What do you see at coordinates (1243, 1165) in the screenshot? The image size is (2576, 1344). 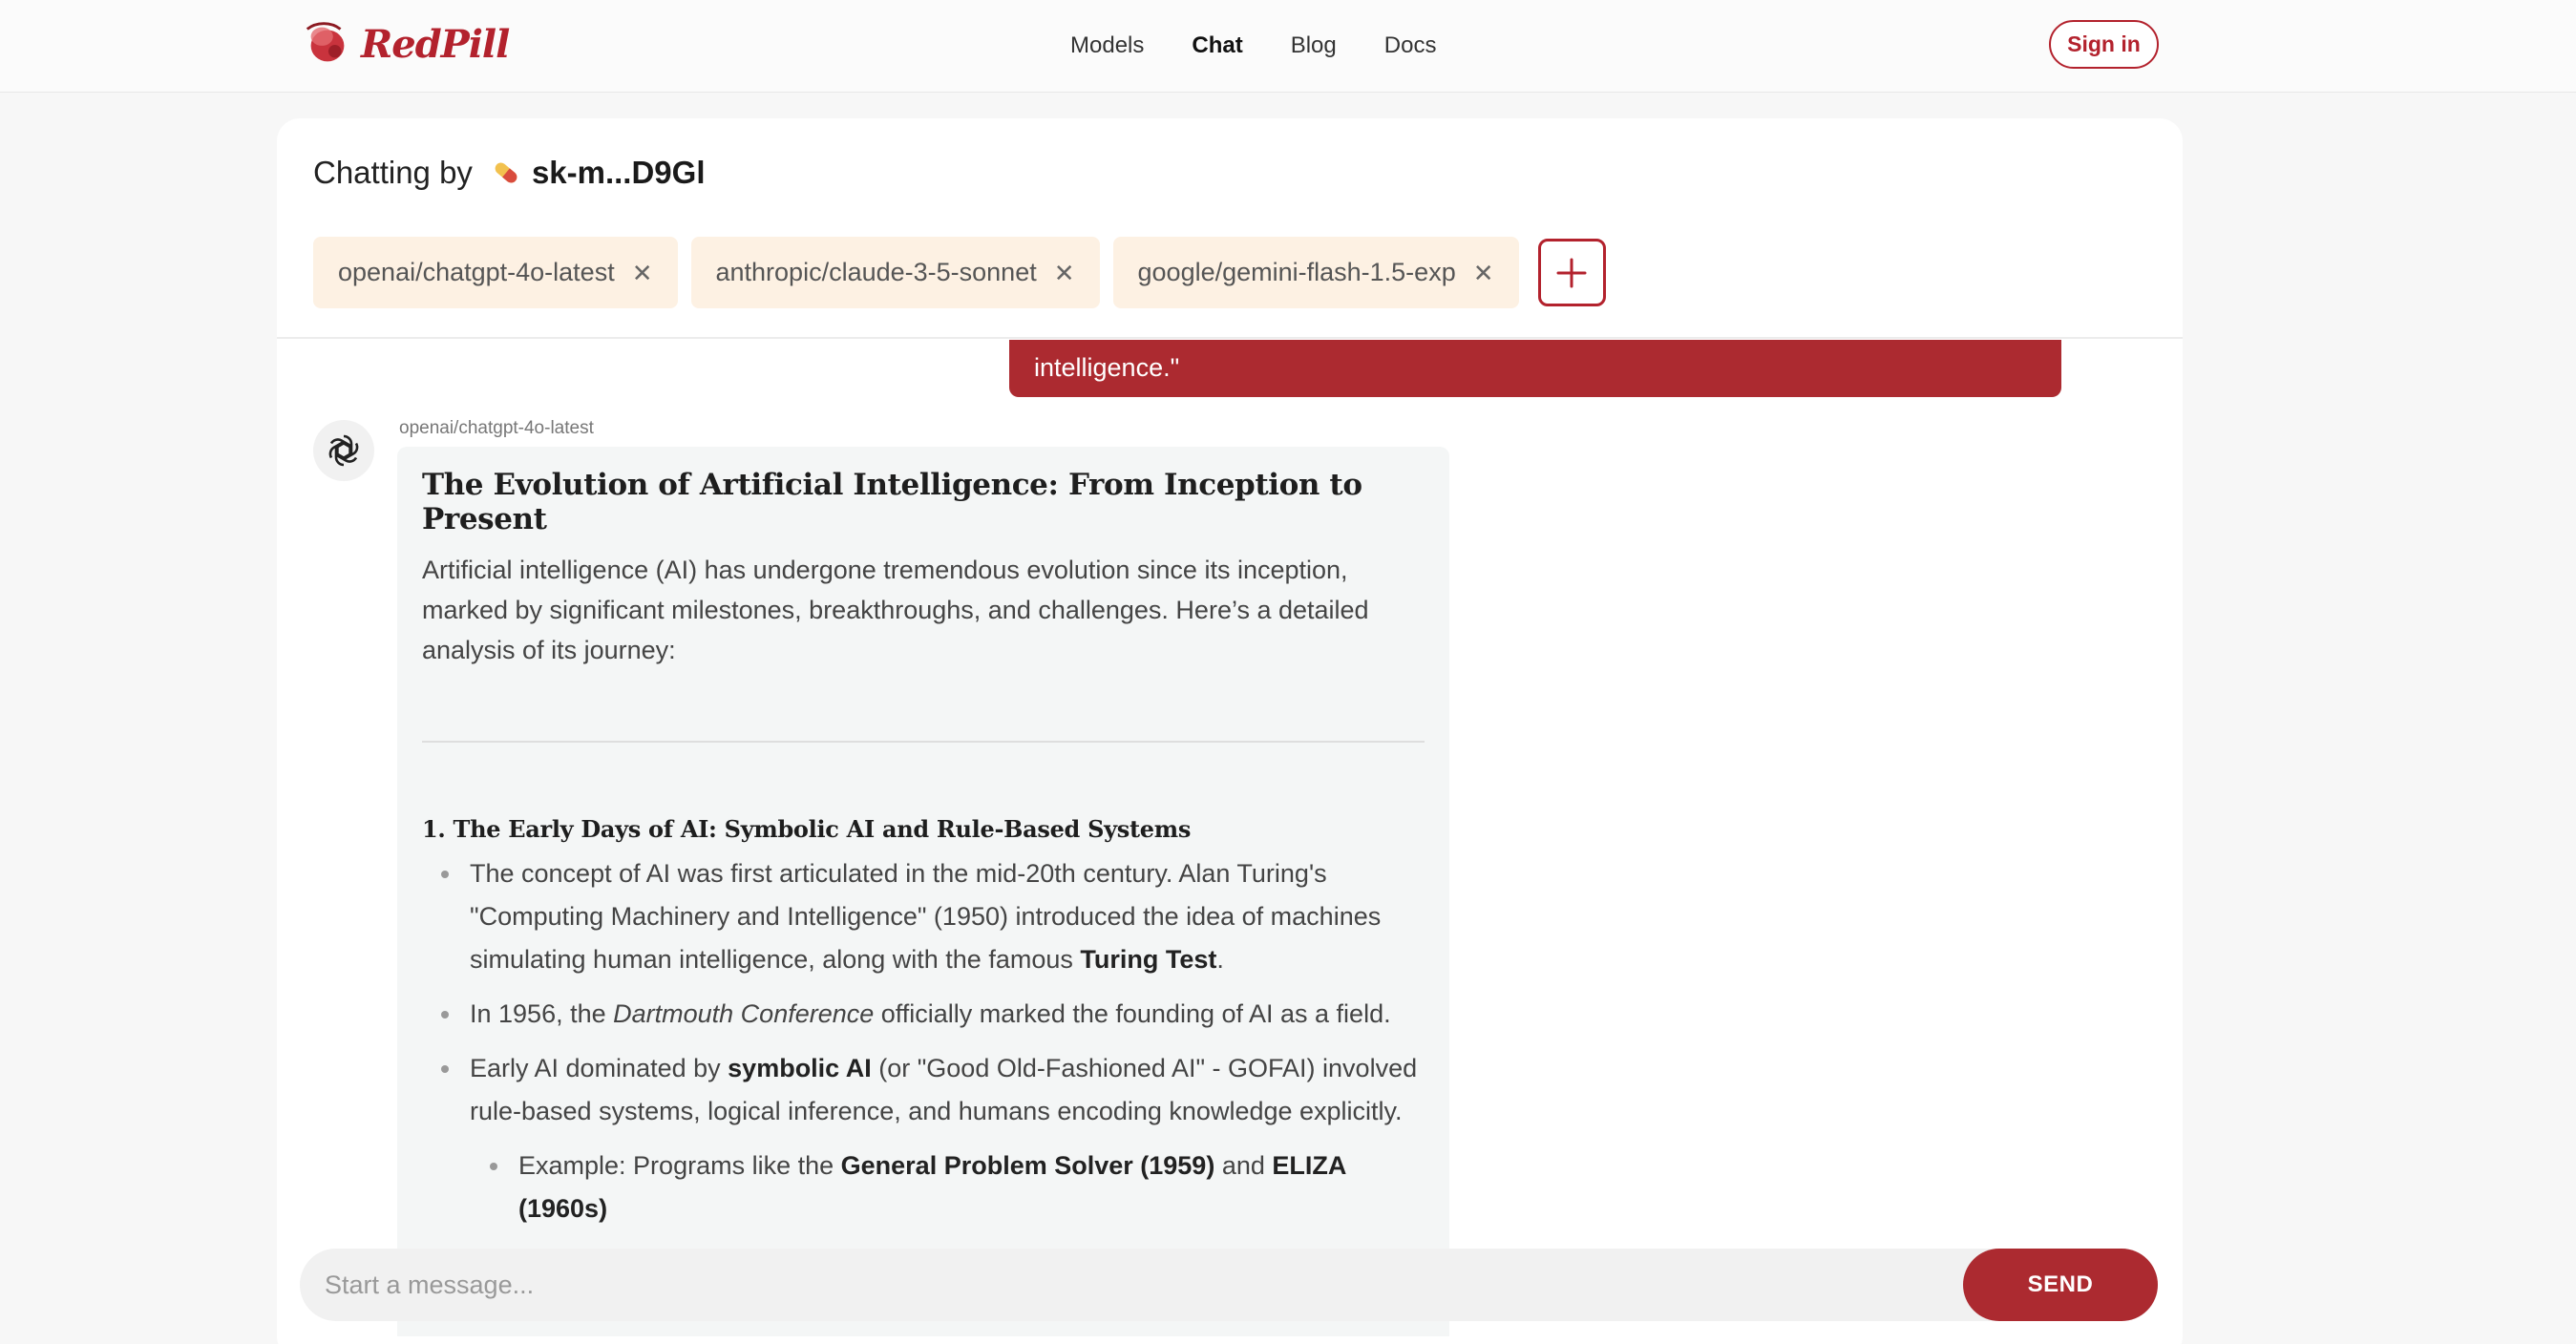 I see `list-item-text: and` at bounding box center [1243, 1165].